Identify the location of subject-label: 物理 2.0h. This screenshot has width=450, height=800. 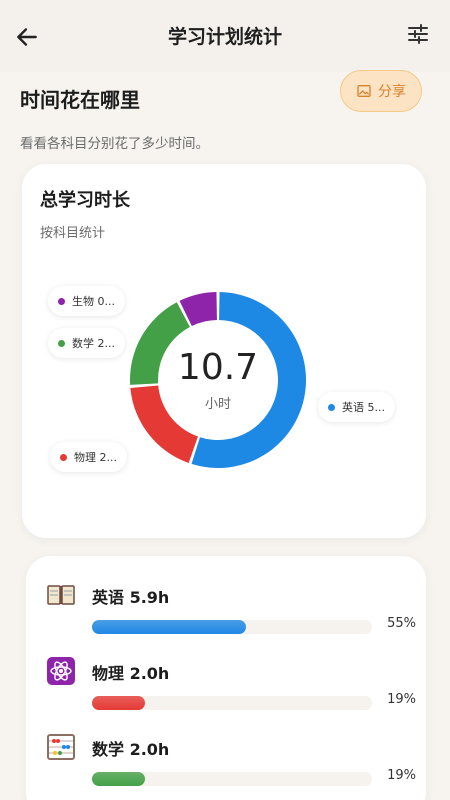
(131, 673).